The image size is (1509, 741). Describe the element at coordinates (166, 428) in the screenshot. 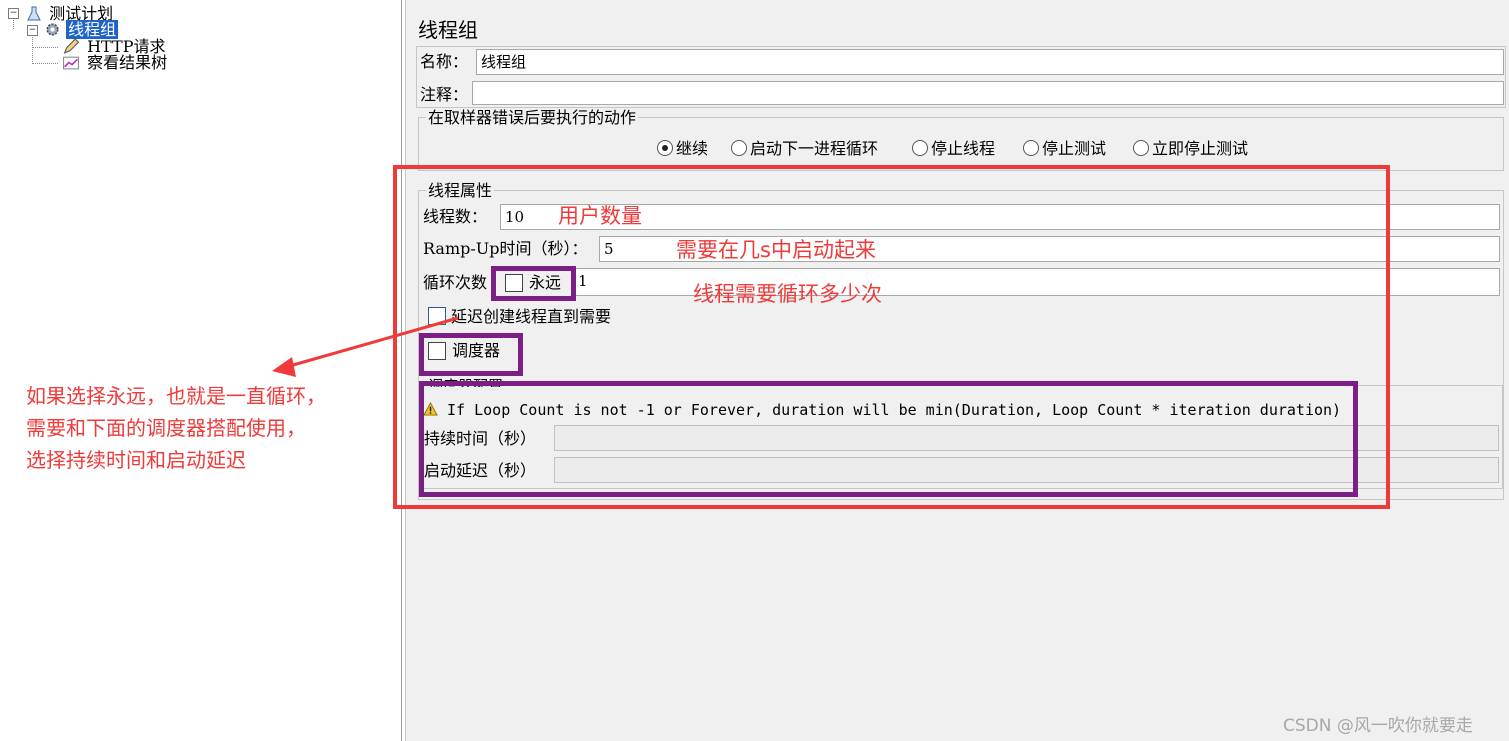

I see `annotation-left-line2: 需要和下面的调度器搭配使用，` at that location.